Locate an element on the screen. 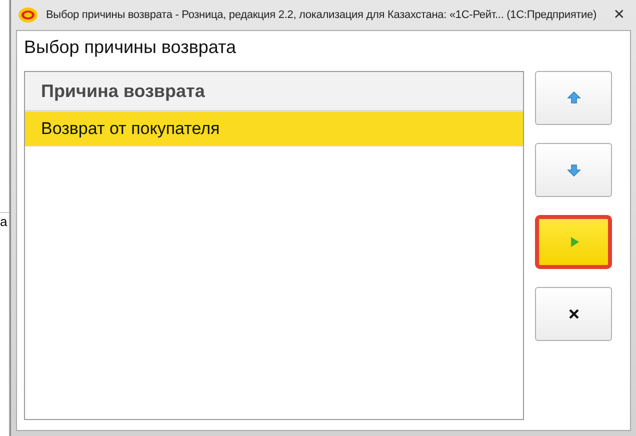 This screenshot has height=436, width=636. close-button is located at coordinates (573, 314).